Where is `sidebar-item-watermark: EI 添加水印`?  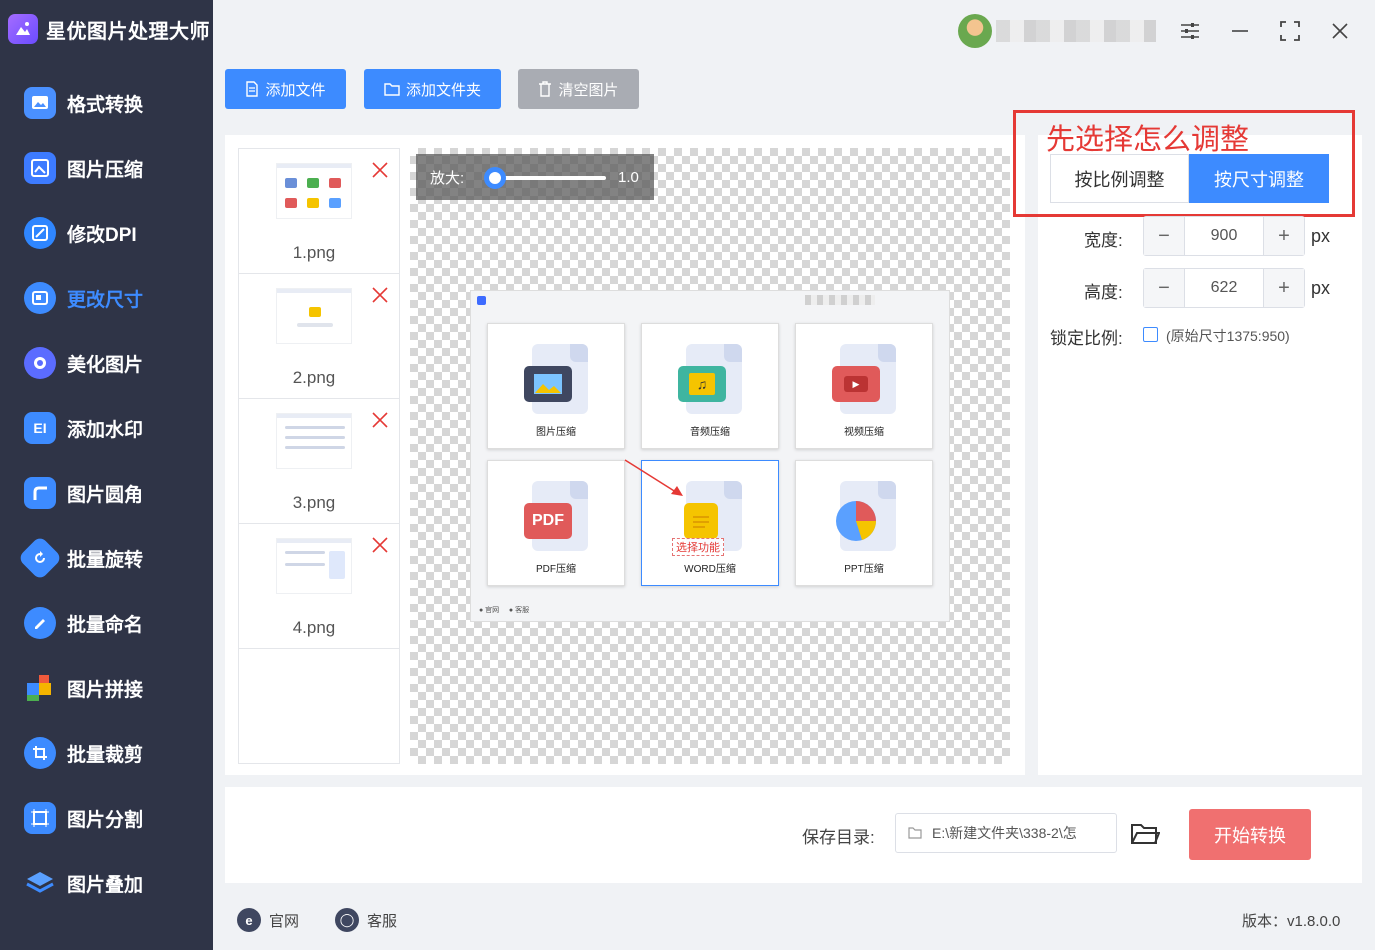
sidebar-item-watermark: EI 添加水印 is located at coordinates (106, 428).